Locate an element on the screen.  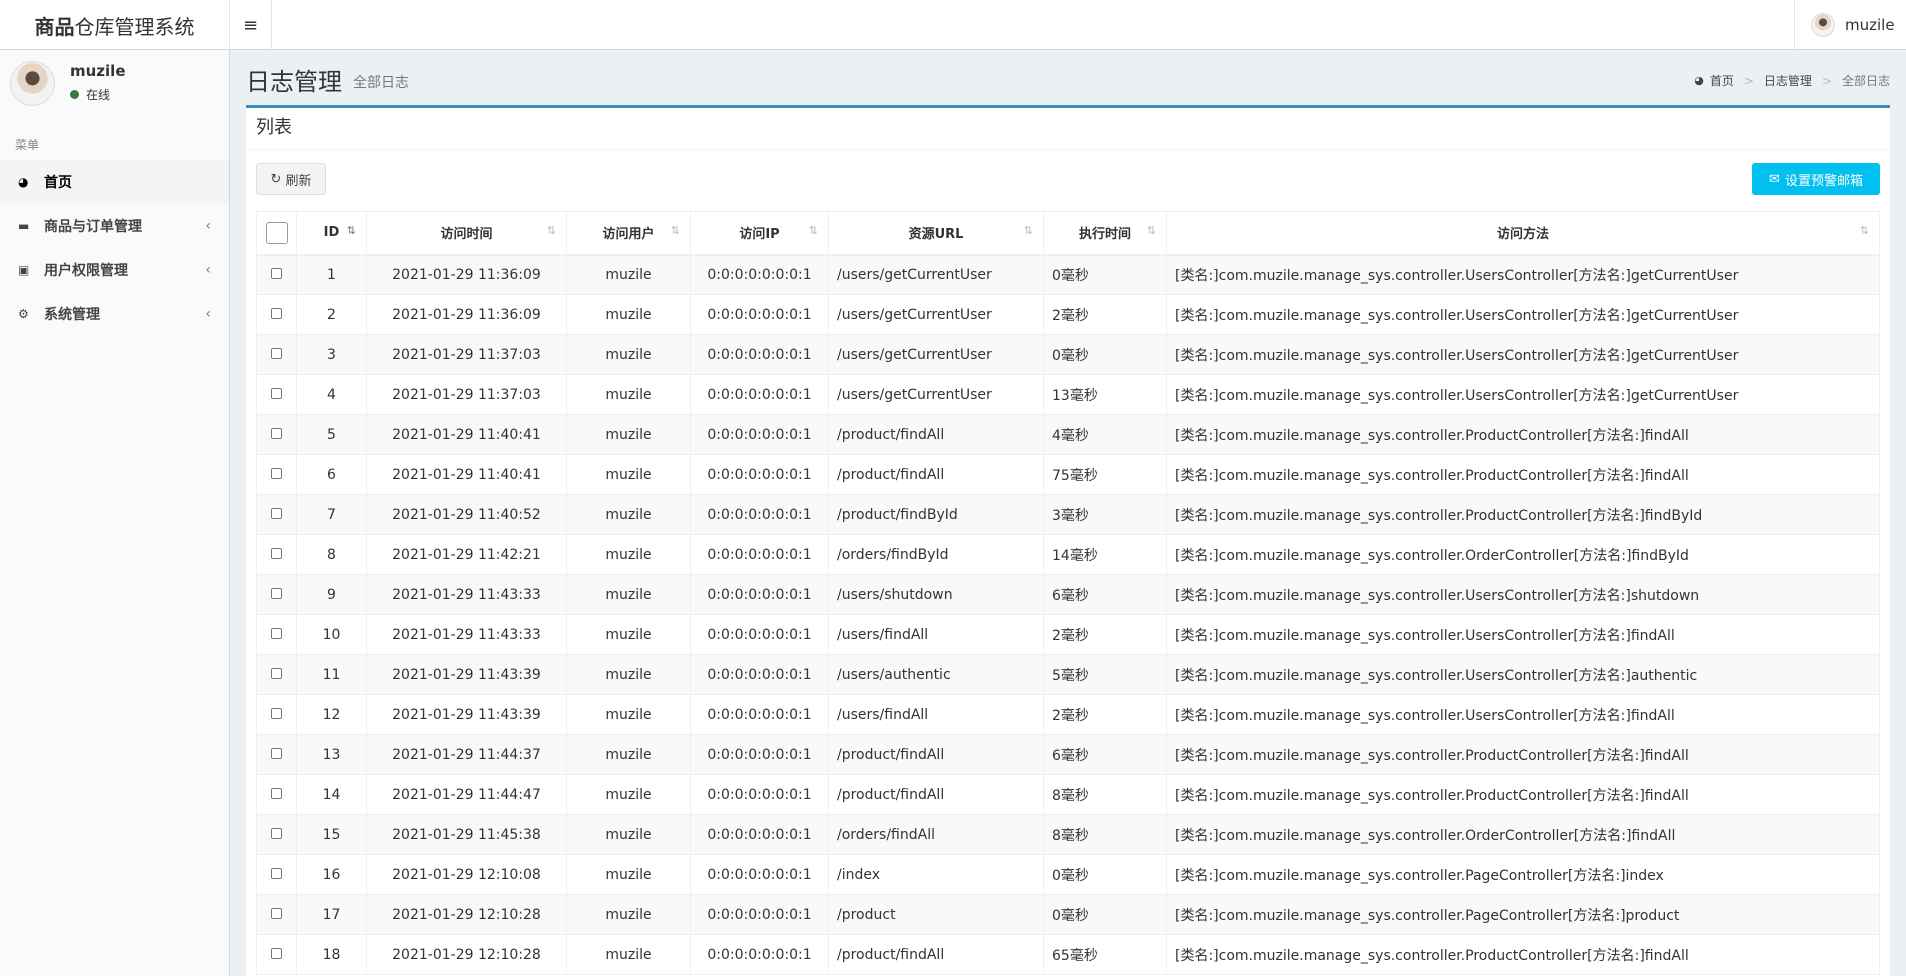
col-header-id: ID ⇅ is located at coordinates (331, 233).